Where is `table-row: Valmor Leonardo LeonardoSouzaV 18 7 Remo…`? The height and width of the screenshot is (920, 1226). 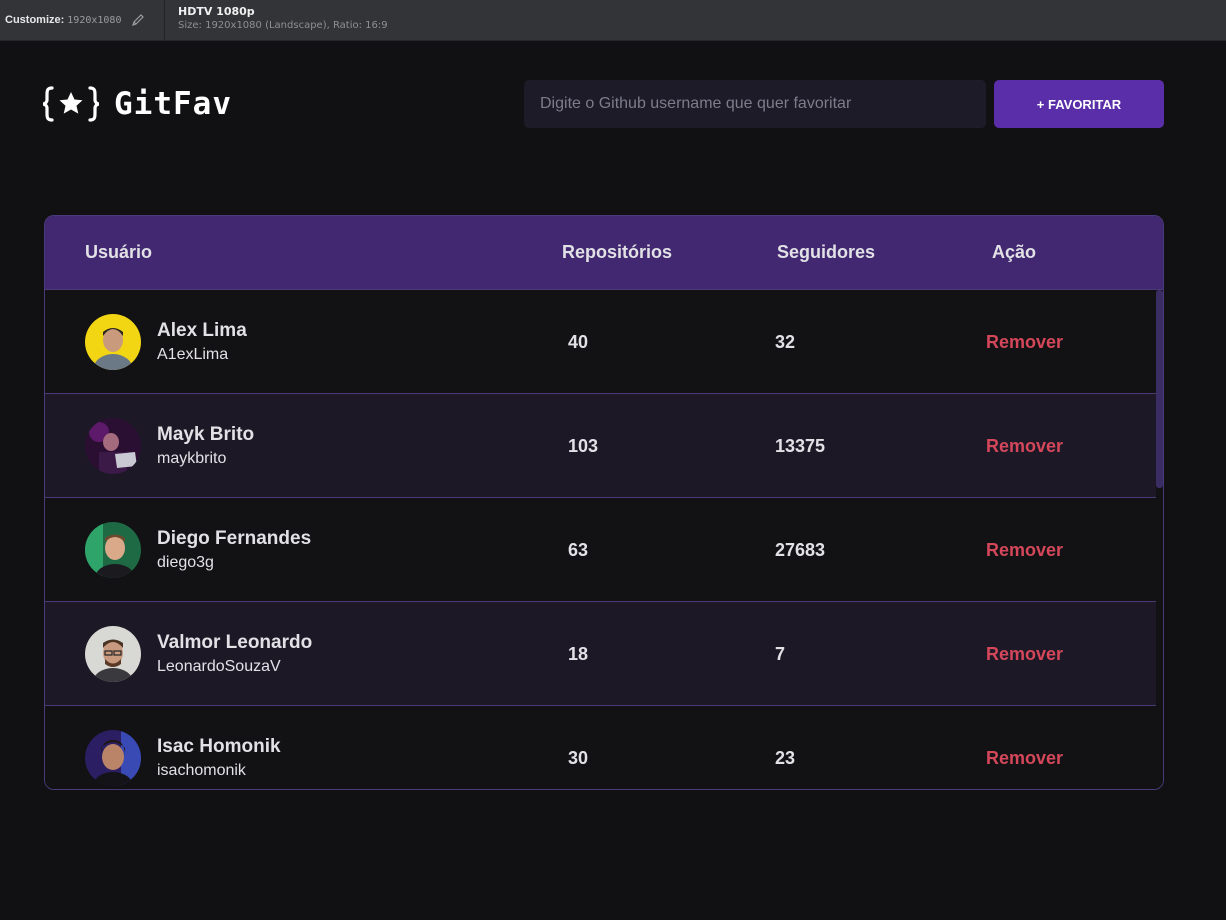
table-row: Valmor Leonardo LeonardoSouzaV 18 7 Remo… is located at coordinates (601, 654).